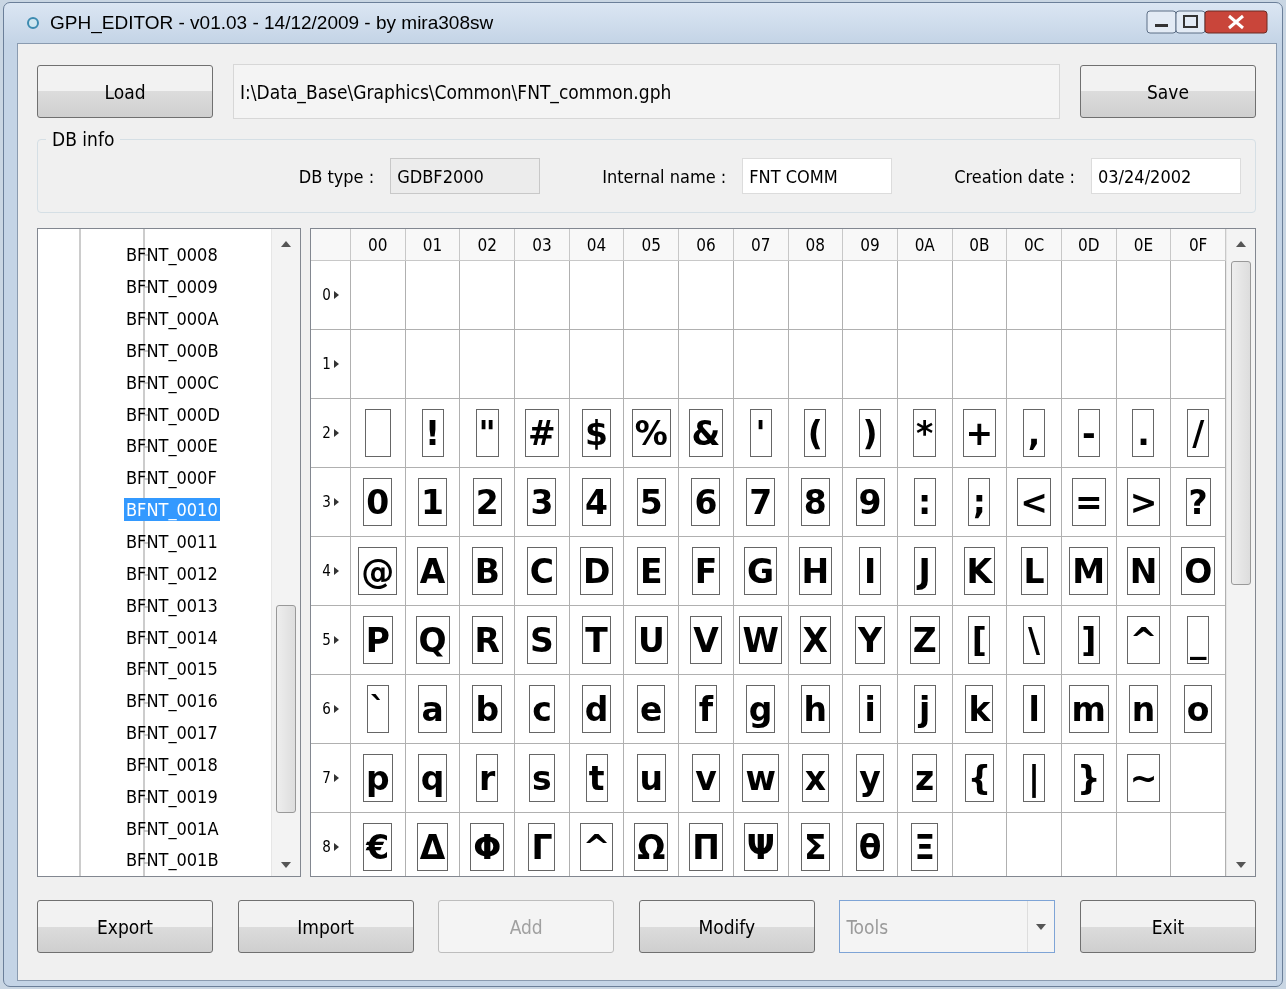 The height and width of the screenshot is (989, 1286). Describe the element at coordinates (652, 778) in the screenshot. I see `grid-cell: u` at that location.